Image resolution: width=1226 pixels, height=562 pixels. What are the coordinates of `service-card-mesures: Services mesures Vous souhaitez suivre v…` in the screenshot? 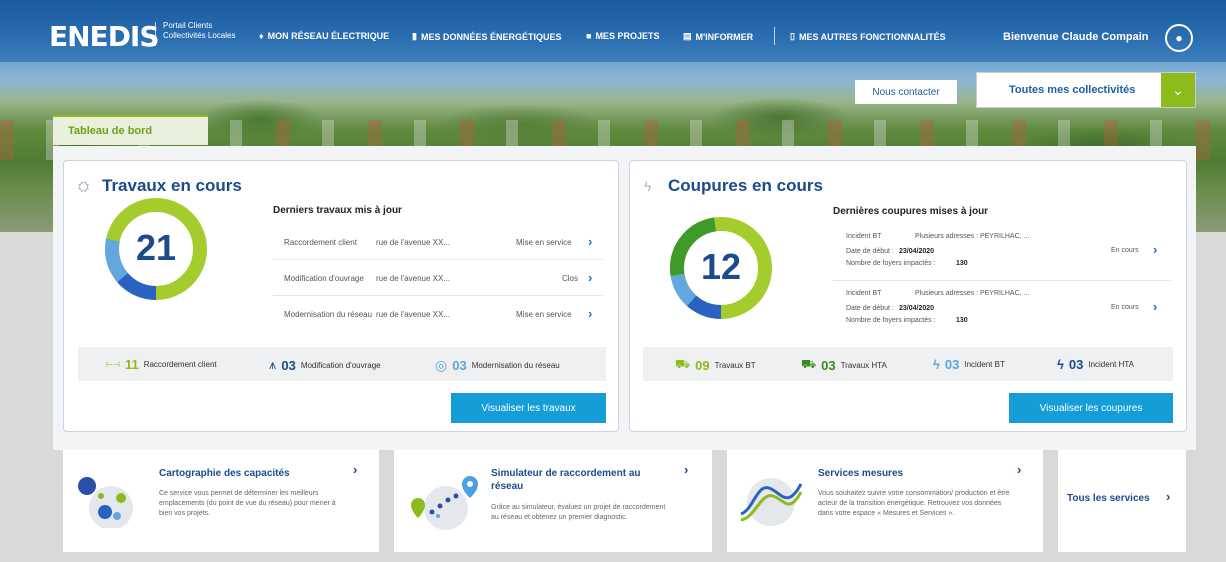 It's located at (885, 501).